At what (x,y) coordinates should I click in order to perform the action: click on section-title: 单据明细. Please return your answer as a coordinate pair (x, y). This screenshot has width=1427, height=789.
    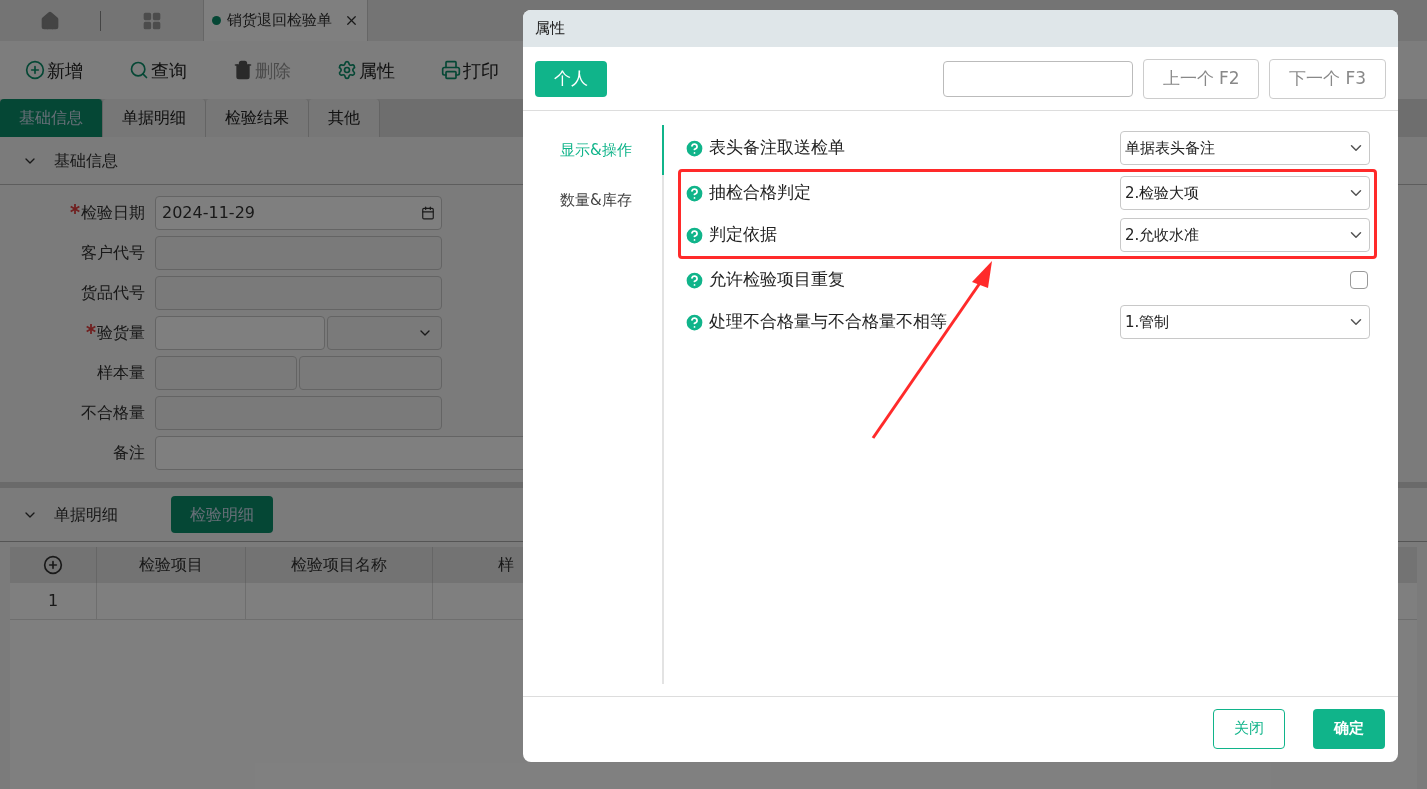
    Looking at the image, I should click on (86, 514).